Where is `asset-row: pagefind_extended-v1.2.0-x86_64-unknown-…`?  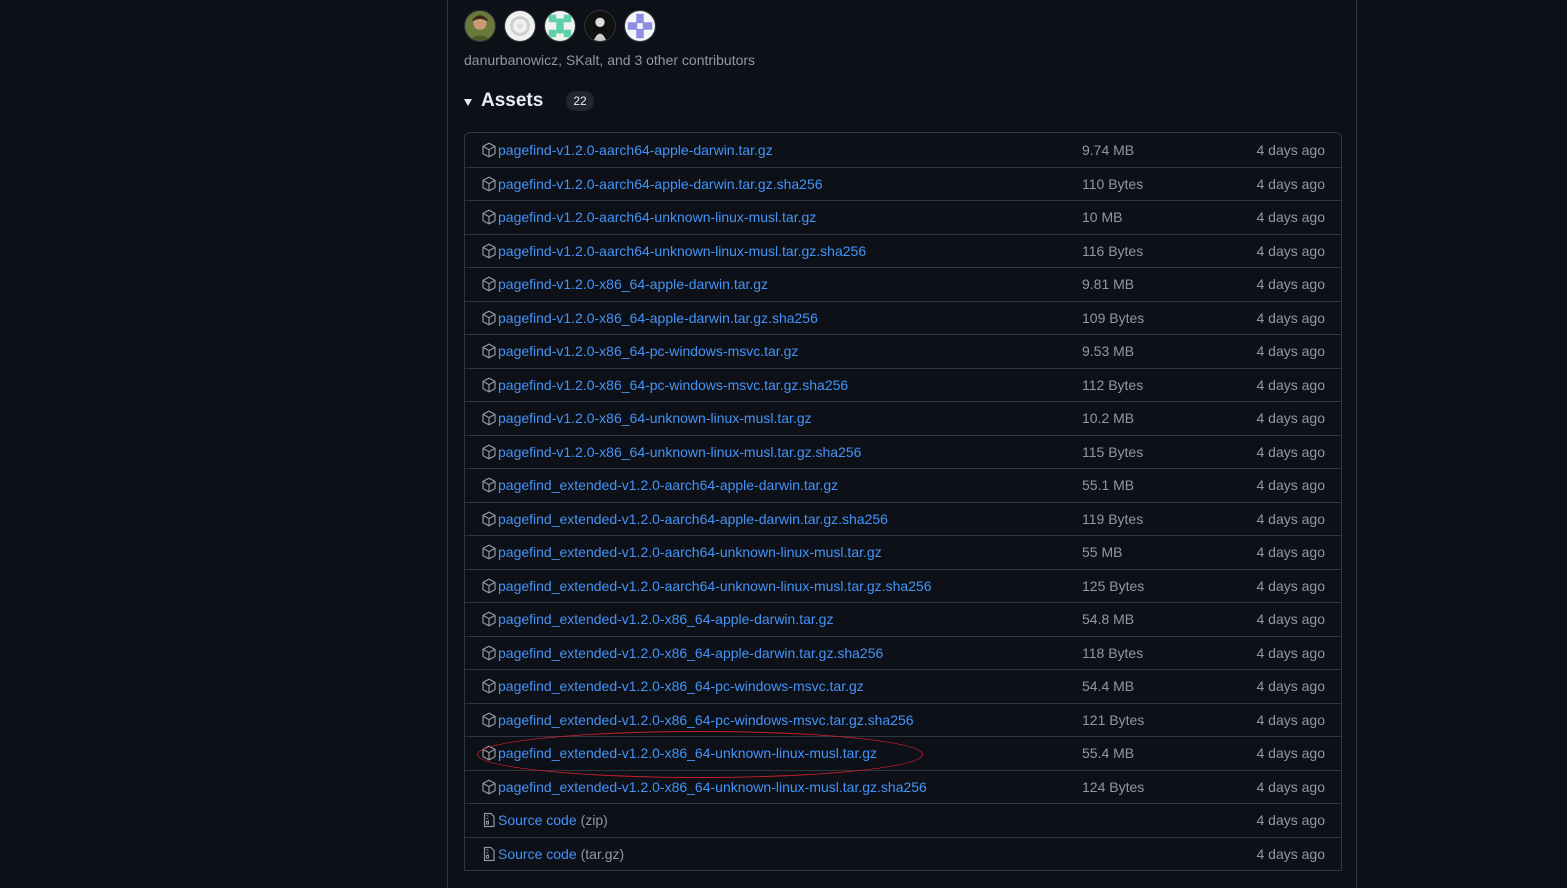 asset-row: pagefind_extended-v1.2.0-x86_64-unknown-… is located at coordinates (903, 753).